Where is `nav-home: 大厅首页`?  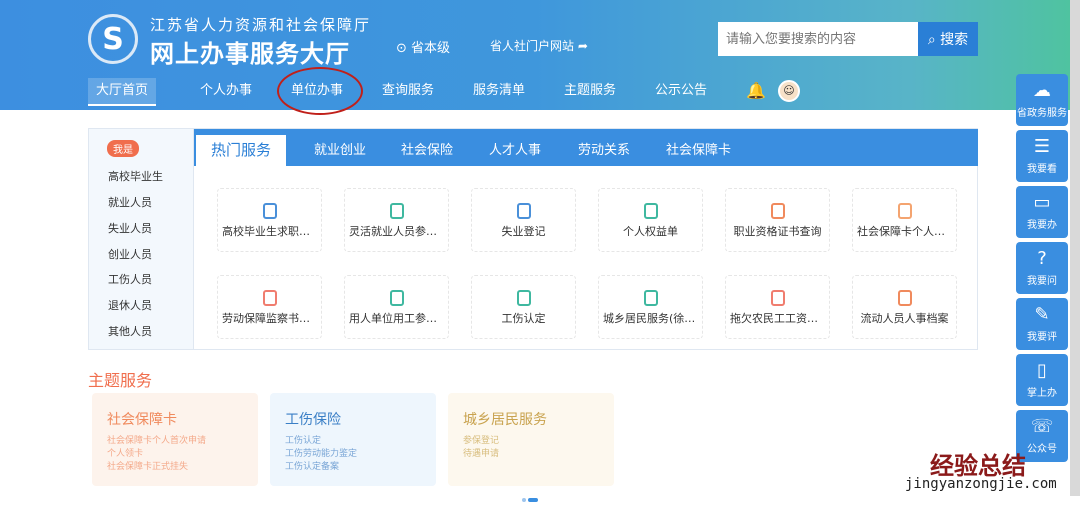 nav-home: 大厅首页 is located at coordinates (122, 92).